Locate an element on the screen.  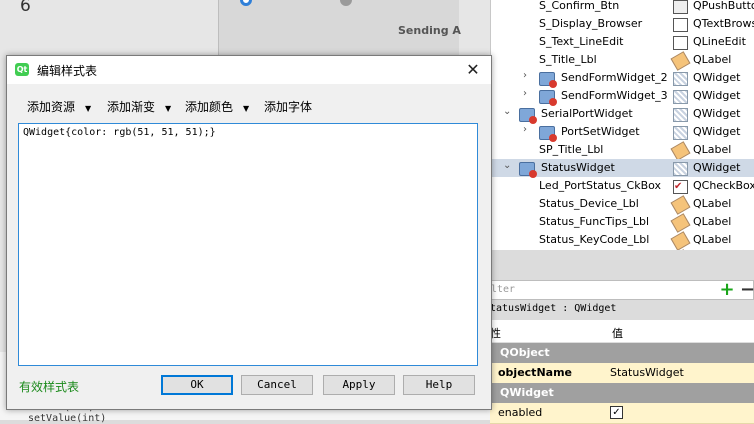
remove-property-button: − is located at coordinates (747, 290).